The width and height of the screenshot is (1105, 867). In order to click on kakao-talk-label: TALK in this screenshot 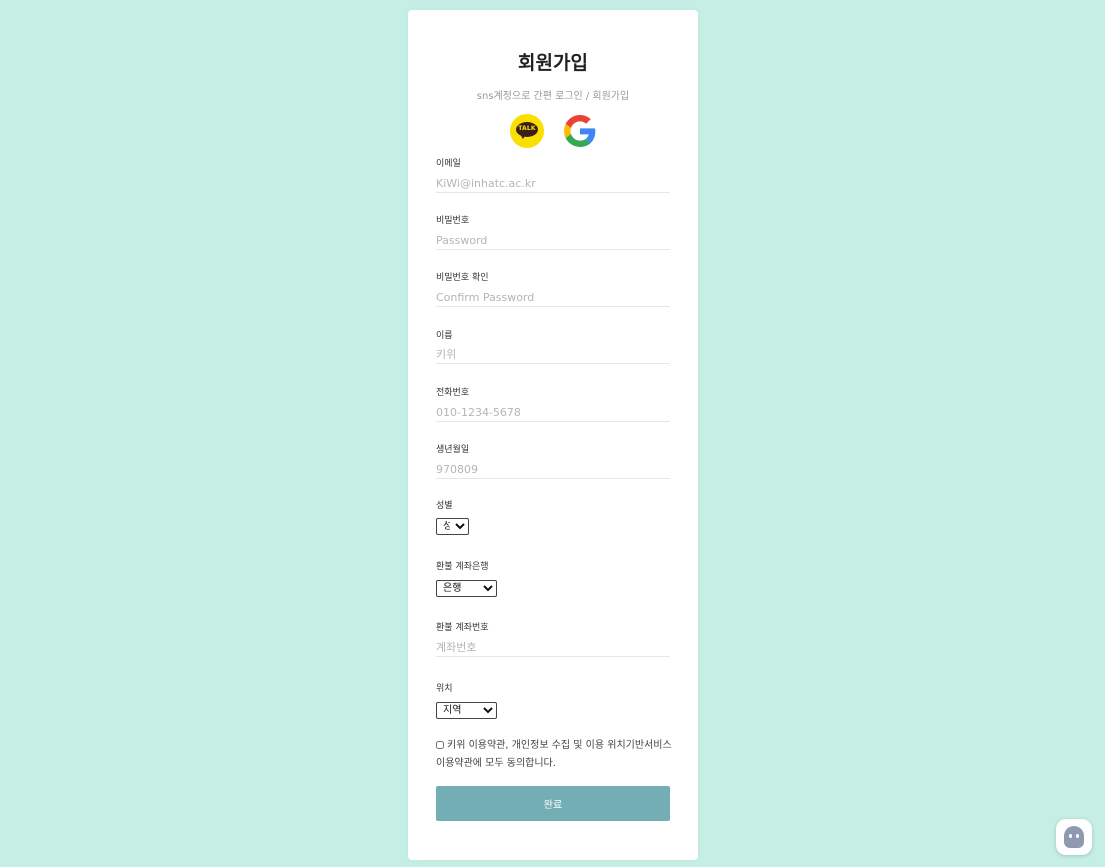, I will do `click(527, 128)`.